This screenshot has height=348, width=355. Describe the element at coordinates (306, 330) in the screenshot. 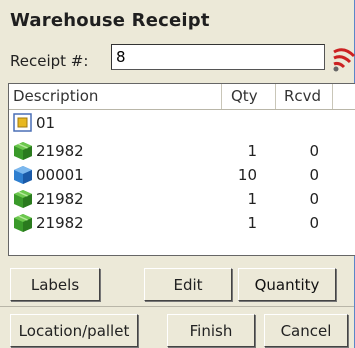

I see `cancel-button: Cancel` at that location.